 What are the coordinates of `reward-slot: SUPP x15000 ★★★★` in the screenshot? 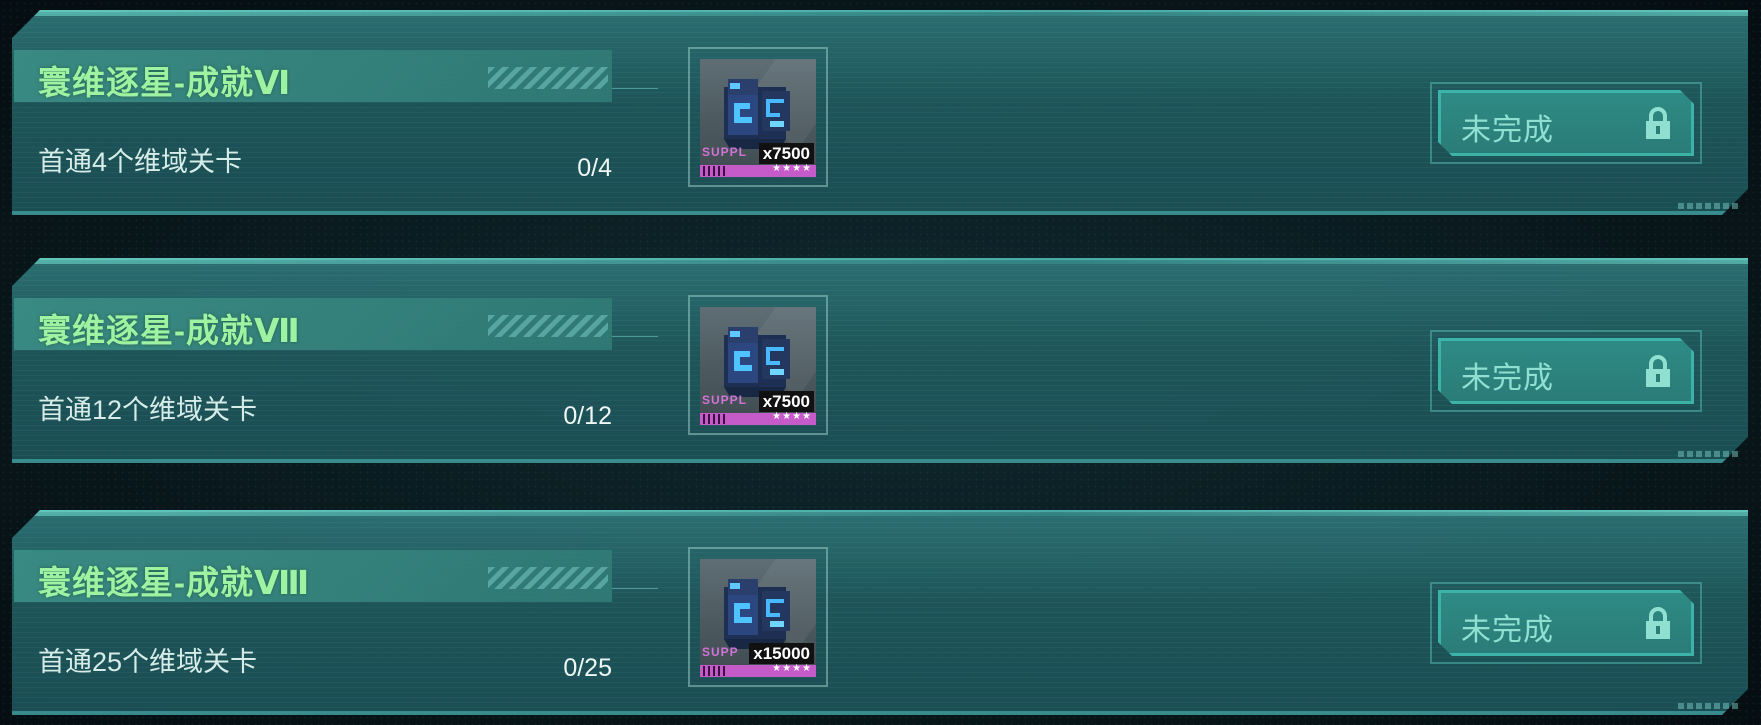 It's located at (758, 617).